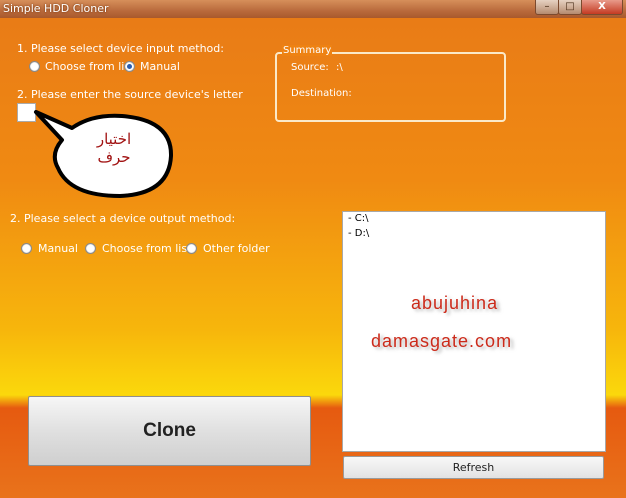 The image size is (626, 498). Describe the element at coordinates (310, 67) in the screenshot. I see `summary-source-label: Source:` at that location.